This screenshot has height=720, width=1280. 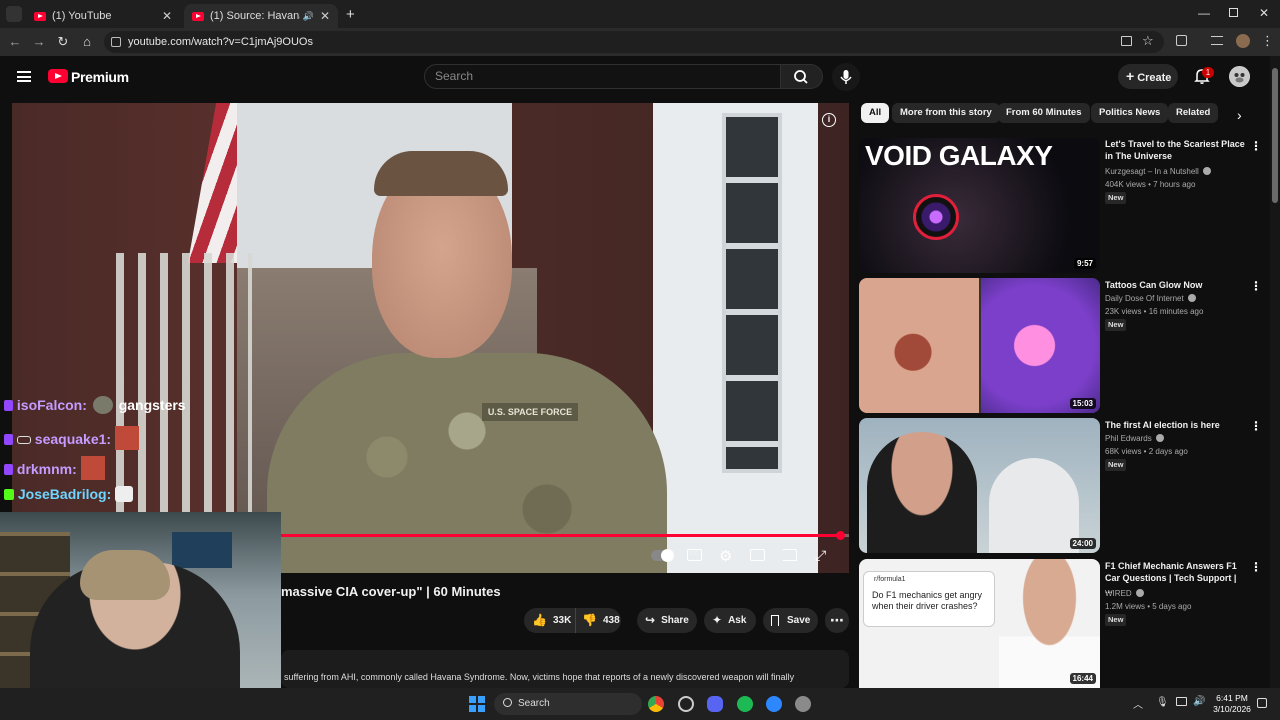 What do you see at coordinates (979, 205) in the screenshot?
I see `rec-thumbnail: VOID GALAXY 9:57` at bounding box center [979, 205].